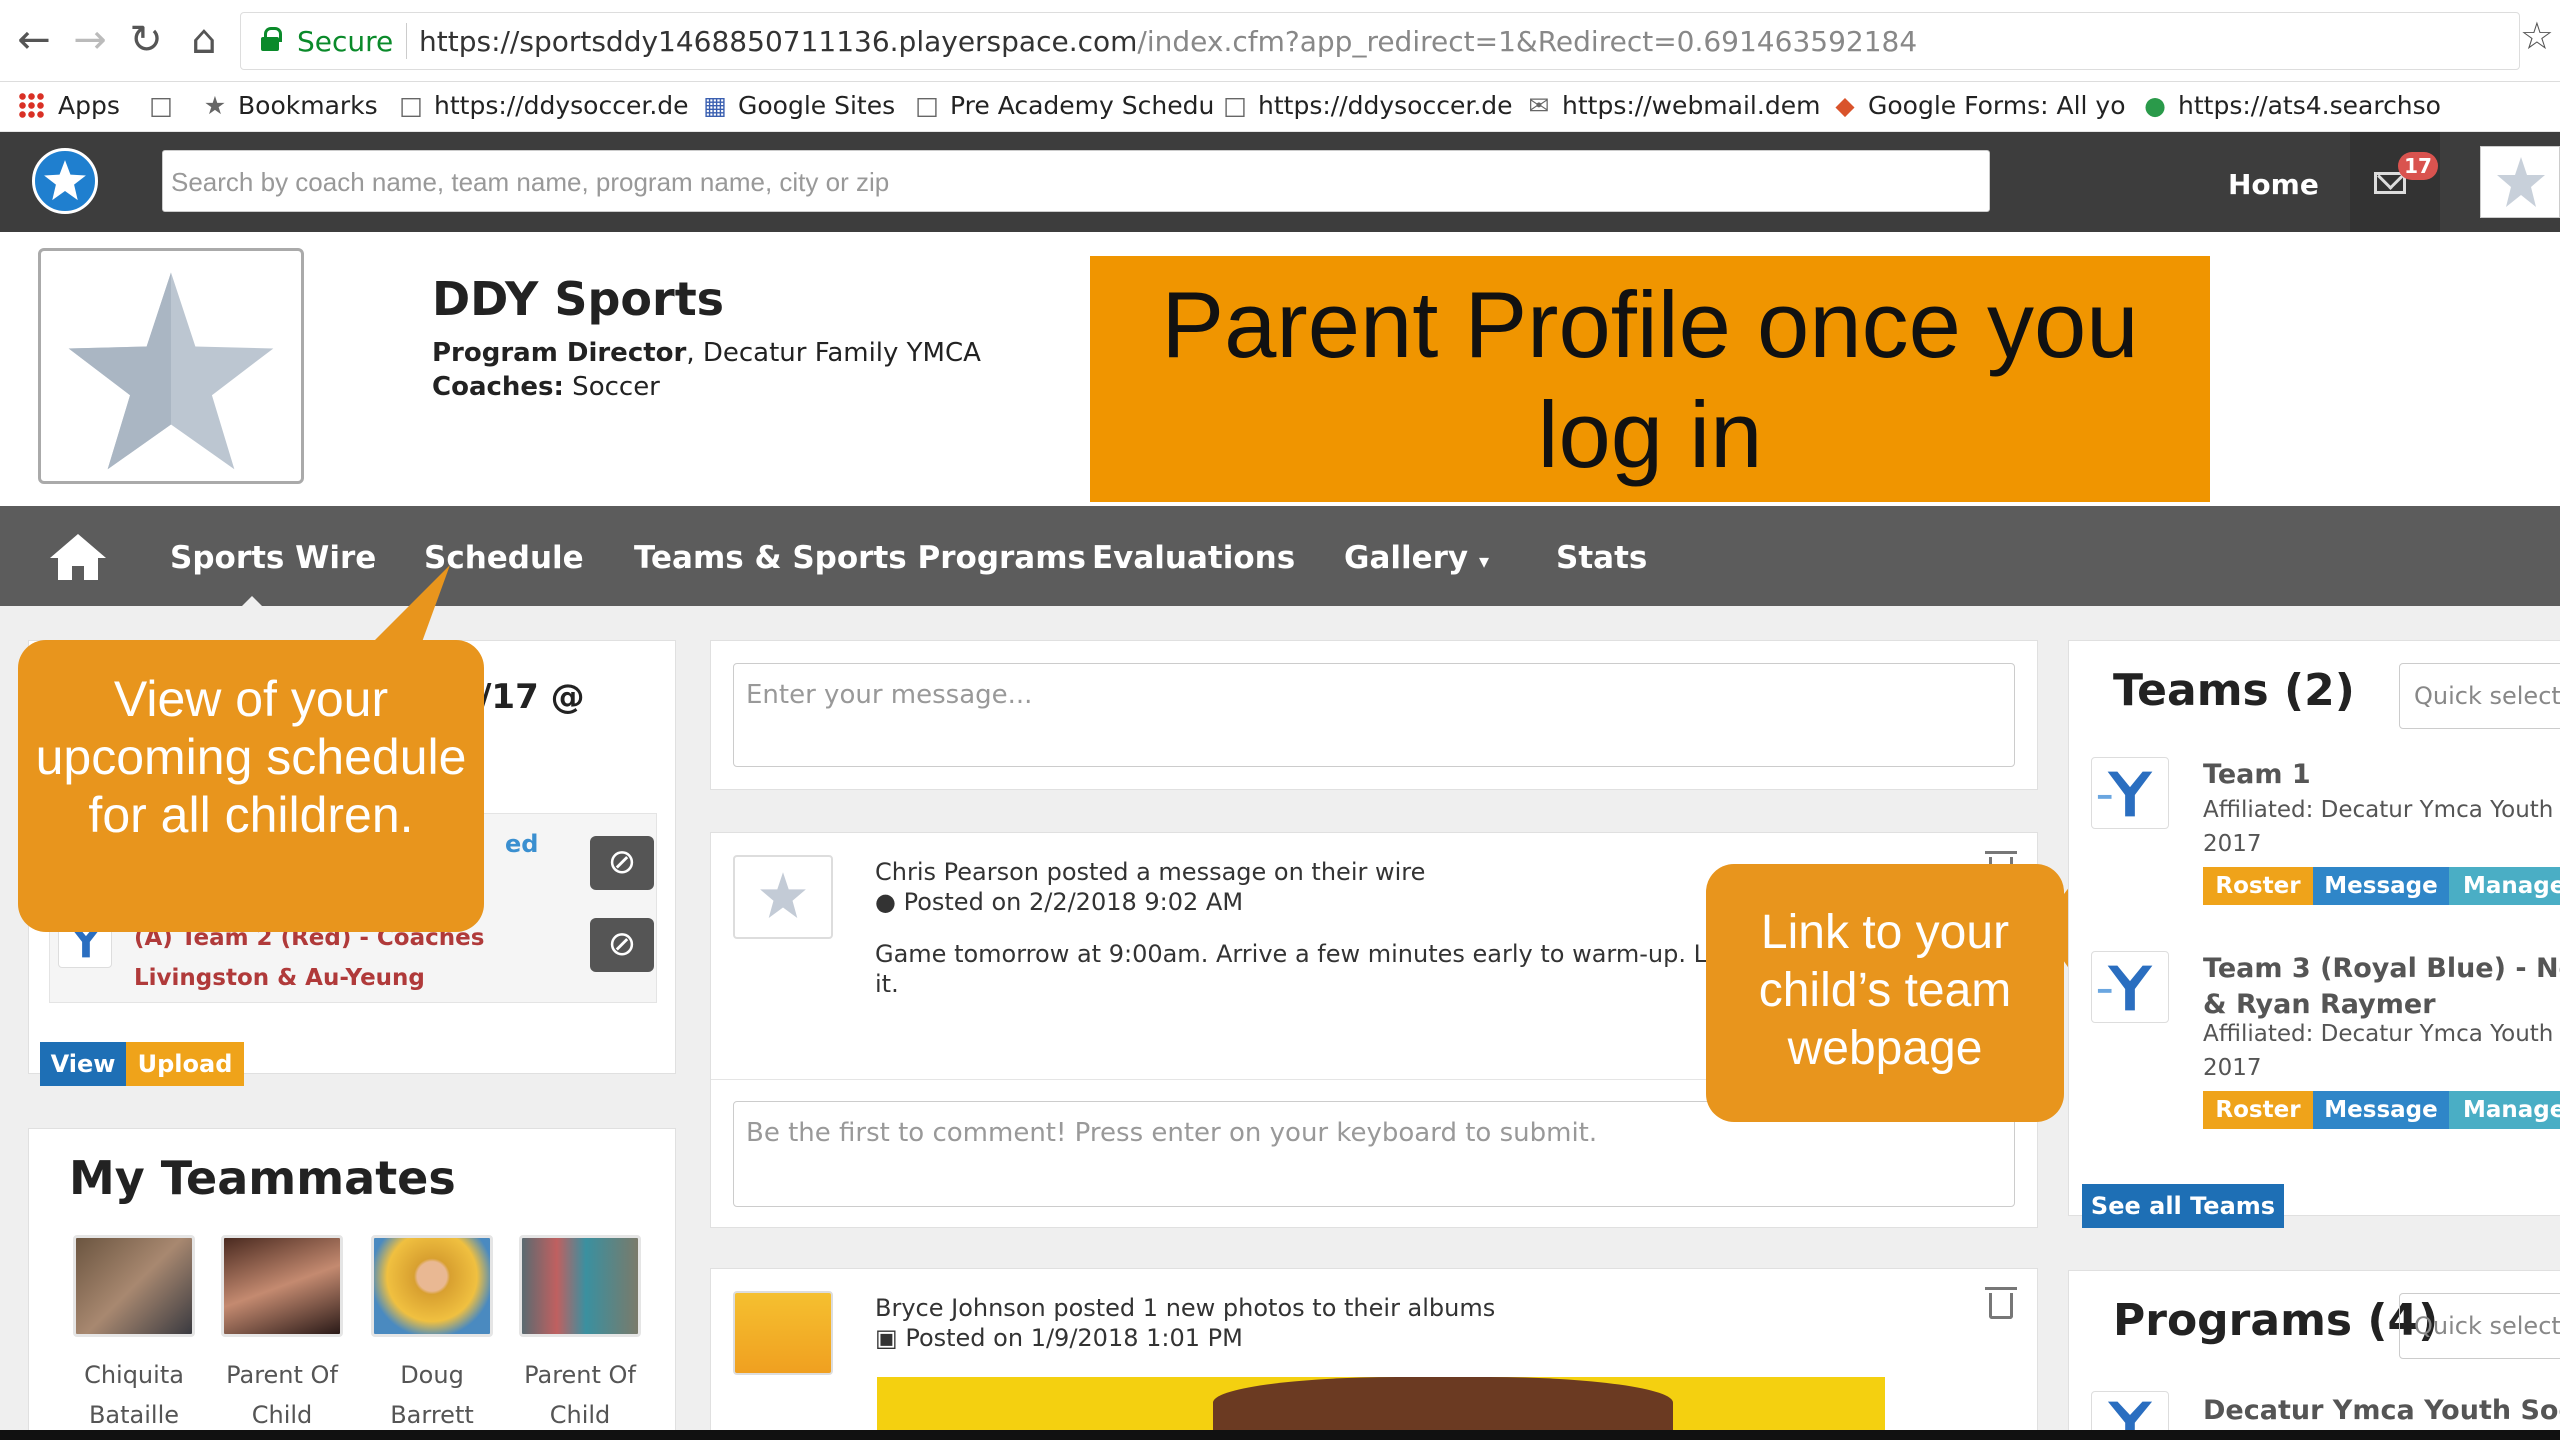 The width and height of the screenshot is (2560, 1440). Describe the element at coordinates (406, 41) in the screenshot. I see `url-divider` at that location.